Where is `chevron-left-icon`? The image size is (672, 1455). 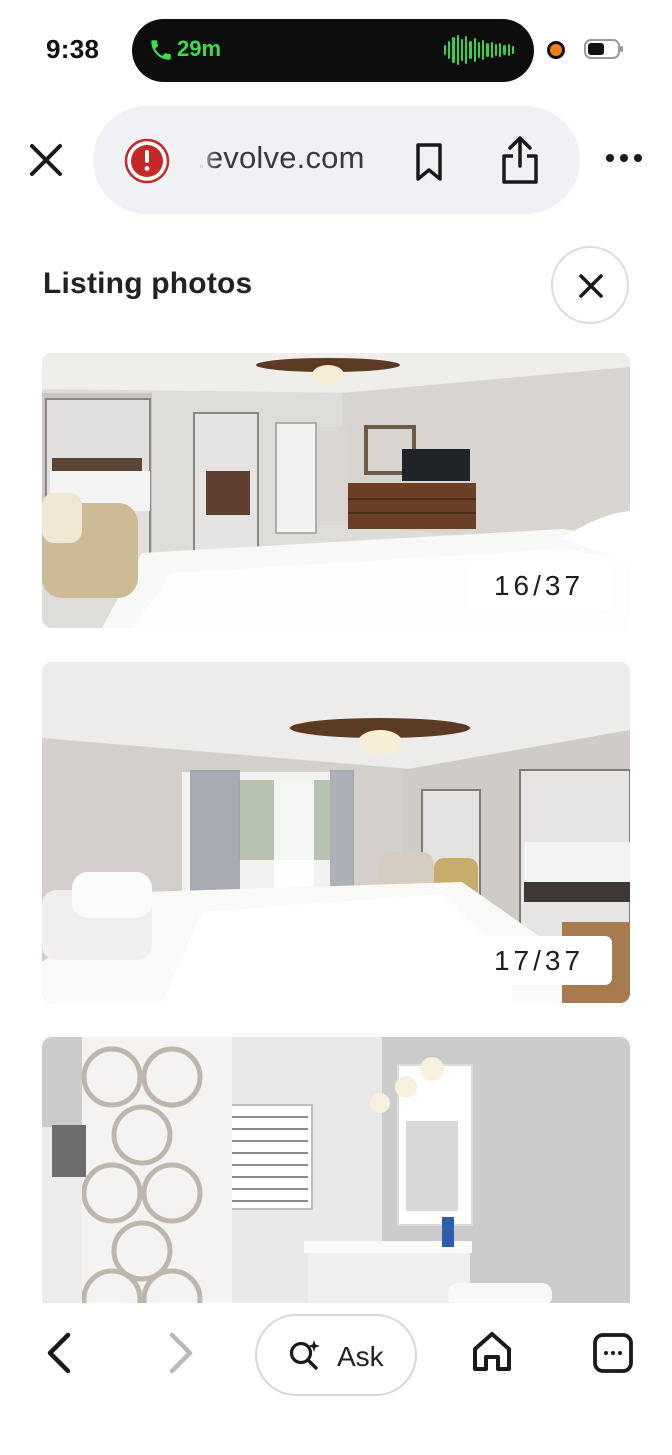
chevron-left-icon is located at coordinates (59, 1353).